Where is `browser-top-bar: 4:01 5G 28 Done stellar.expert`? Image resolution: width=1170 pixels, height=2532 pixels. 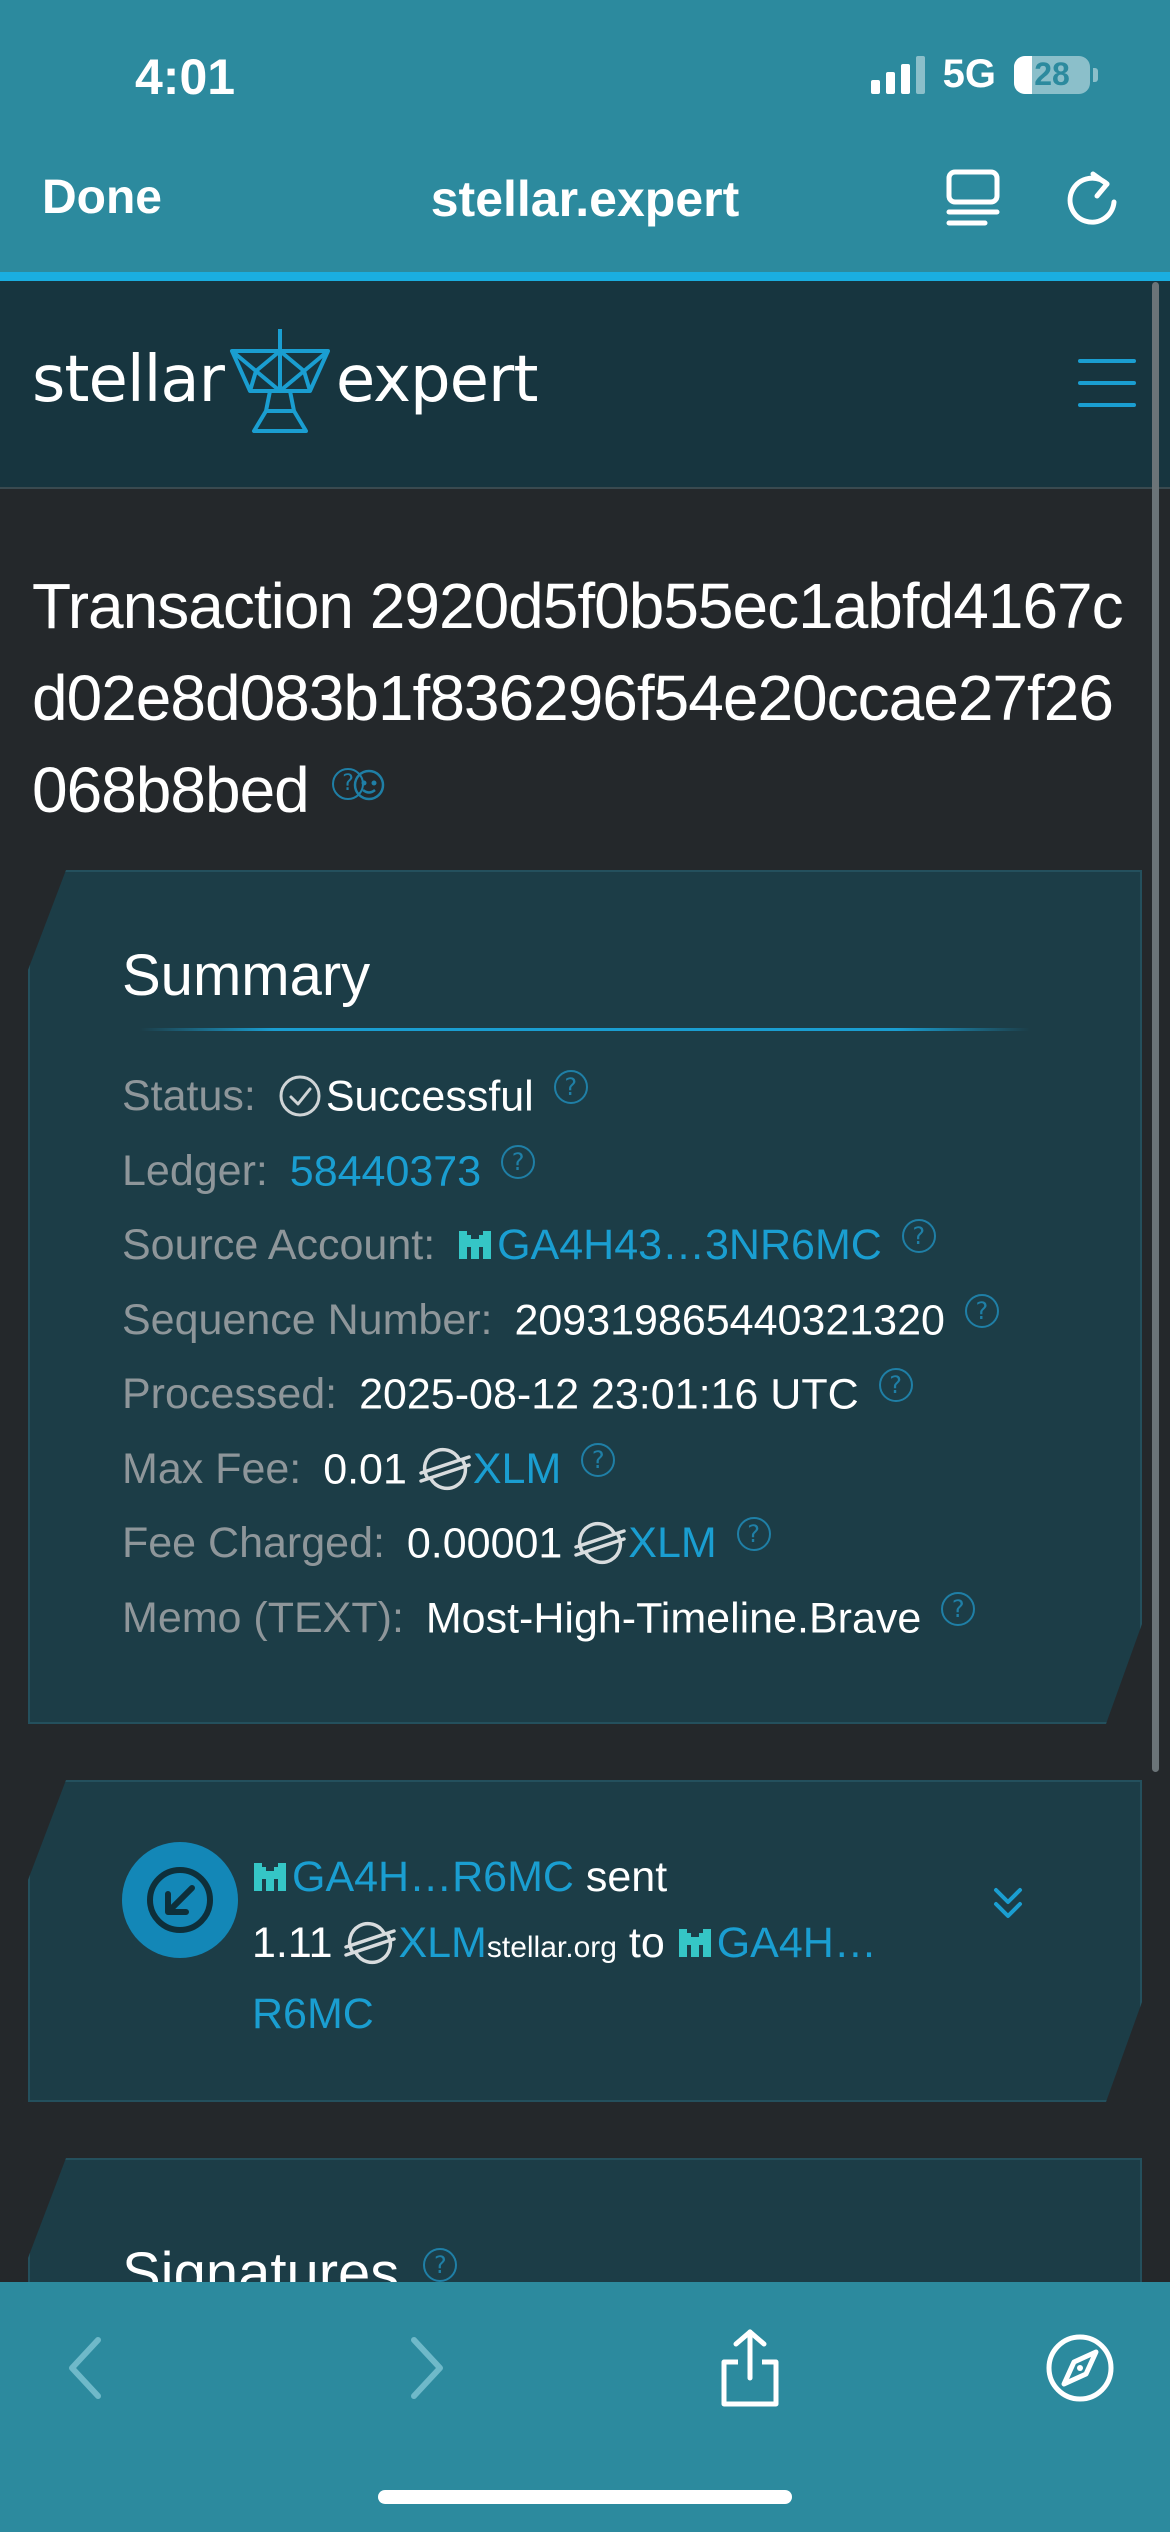 browser-top-bar: 4:01 5G 28 Done stellar.expert is located at coordinates (585, 140).